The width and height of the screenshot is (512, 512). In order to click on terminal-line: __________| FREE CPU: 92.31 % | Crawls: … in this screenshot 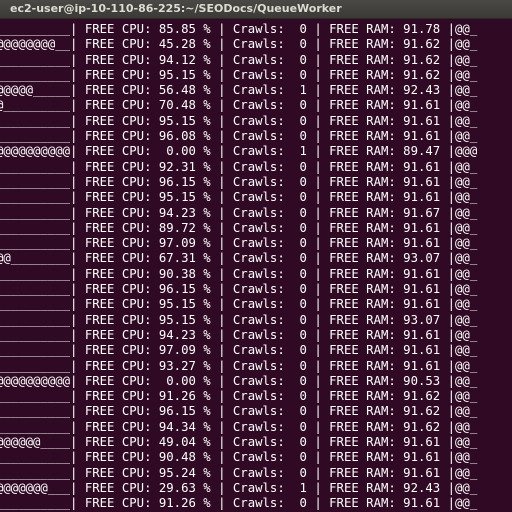, I will do `click(239, 166)`.